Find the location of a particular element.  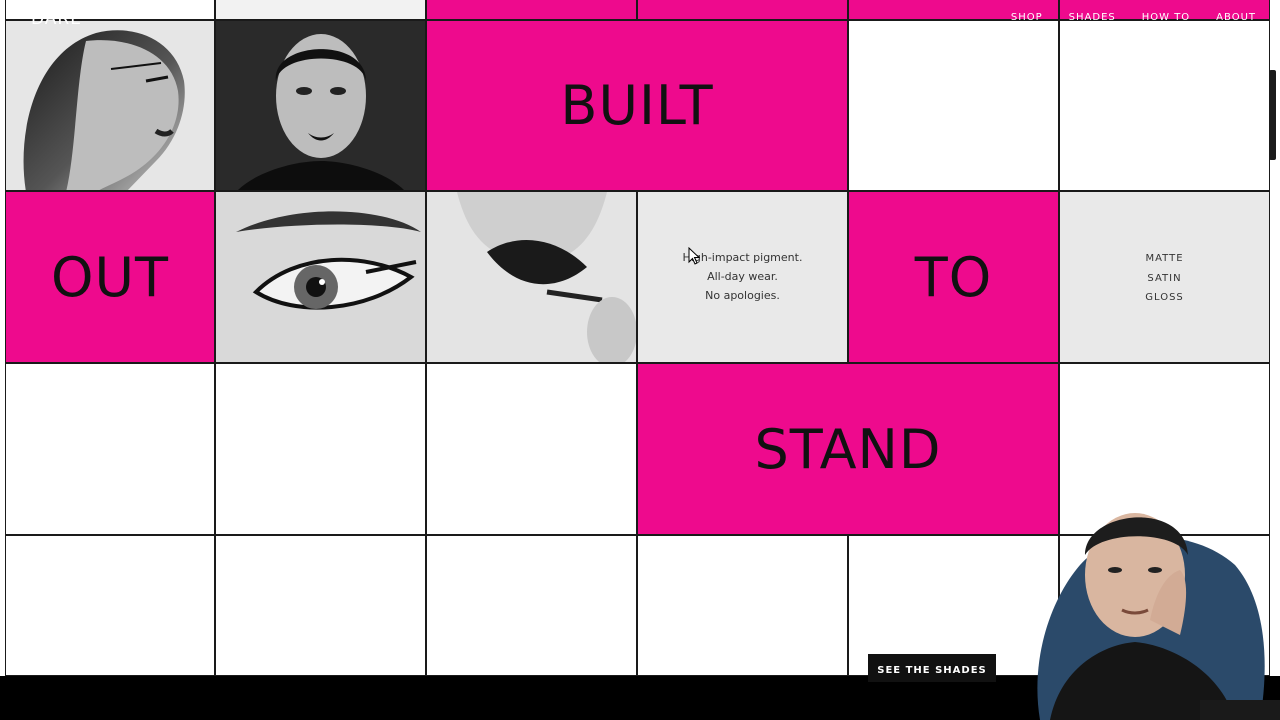

lips-closeup-photo is located at coordinates (531, 277).